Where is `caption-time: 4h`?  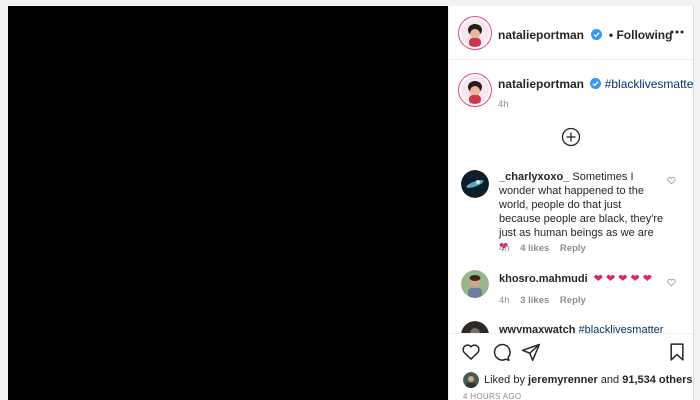 caption-time: 4h is located at coordinates (503, 104).